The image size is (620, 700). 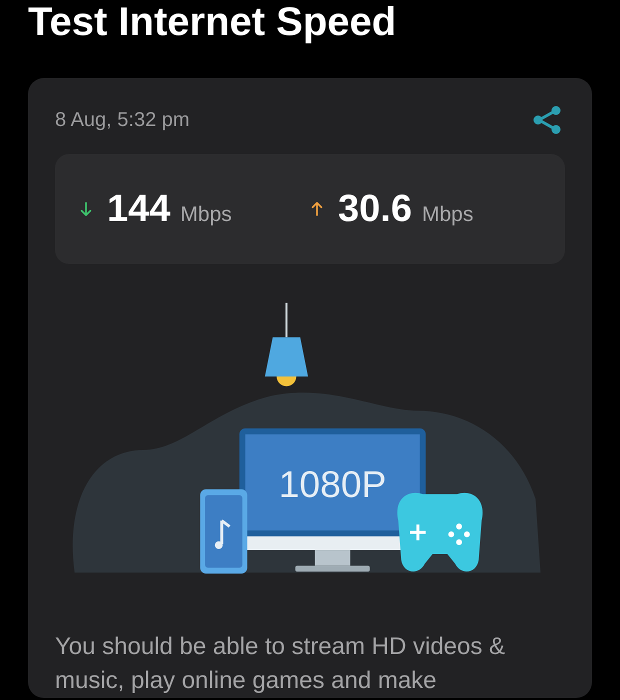 What do you see at coordinates (280, 664) in the screenshot?
I see `speed-description: You should be able to stream HD videos & music, play online games and make` at bounding box center [280, 664].